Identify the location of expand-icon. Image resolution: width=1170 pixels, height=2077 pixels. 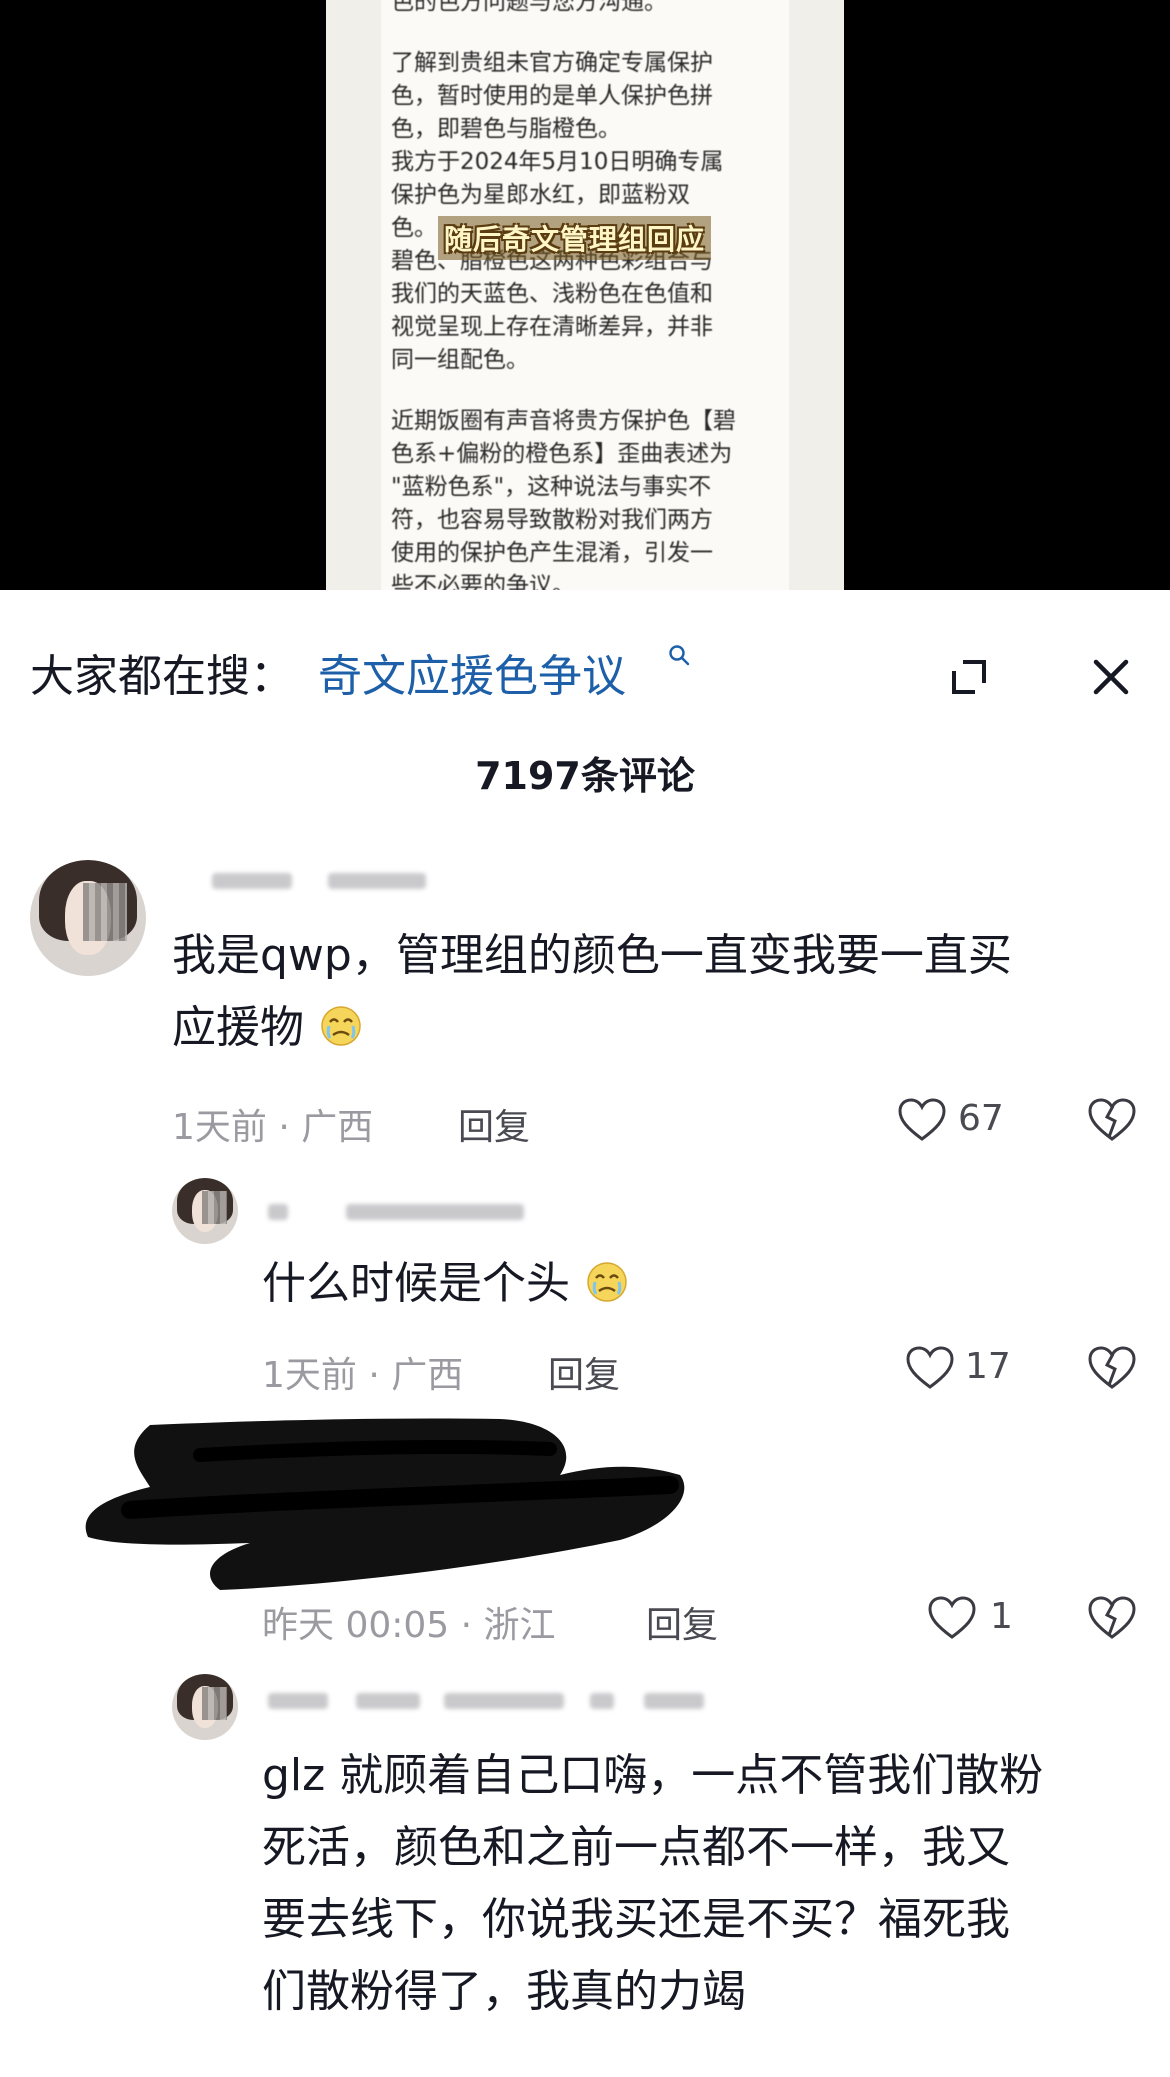
(969, 677).